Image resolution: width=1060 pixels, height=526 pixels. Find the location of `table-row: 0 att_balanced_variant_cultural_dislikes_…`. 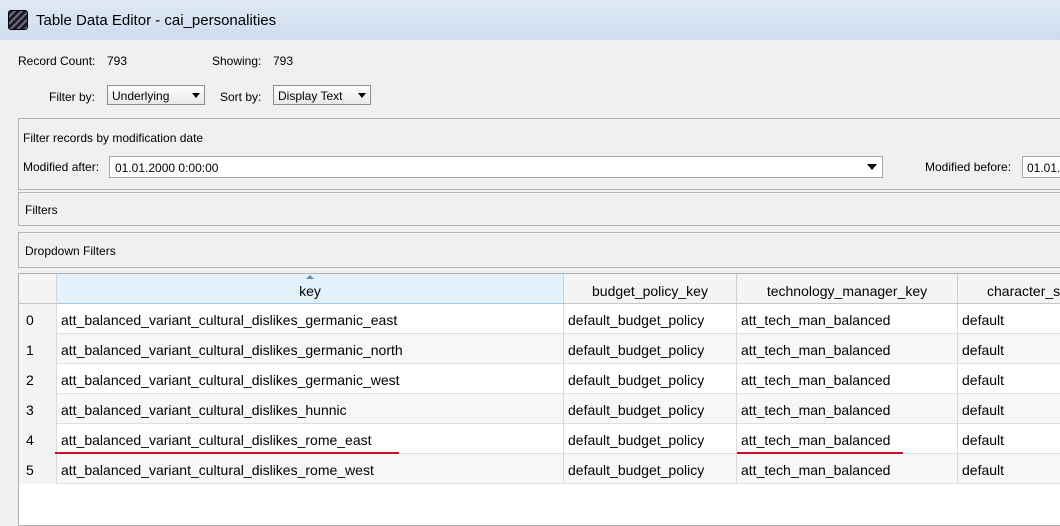

table-row: 0 att_balanced_variant_cultural_dislikes_… is located at coordinates (539, 319).